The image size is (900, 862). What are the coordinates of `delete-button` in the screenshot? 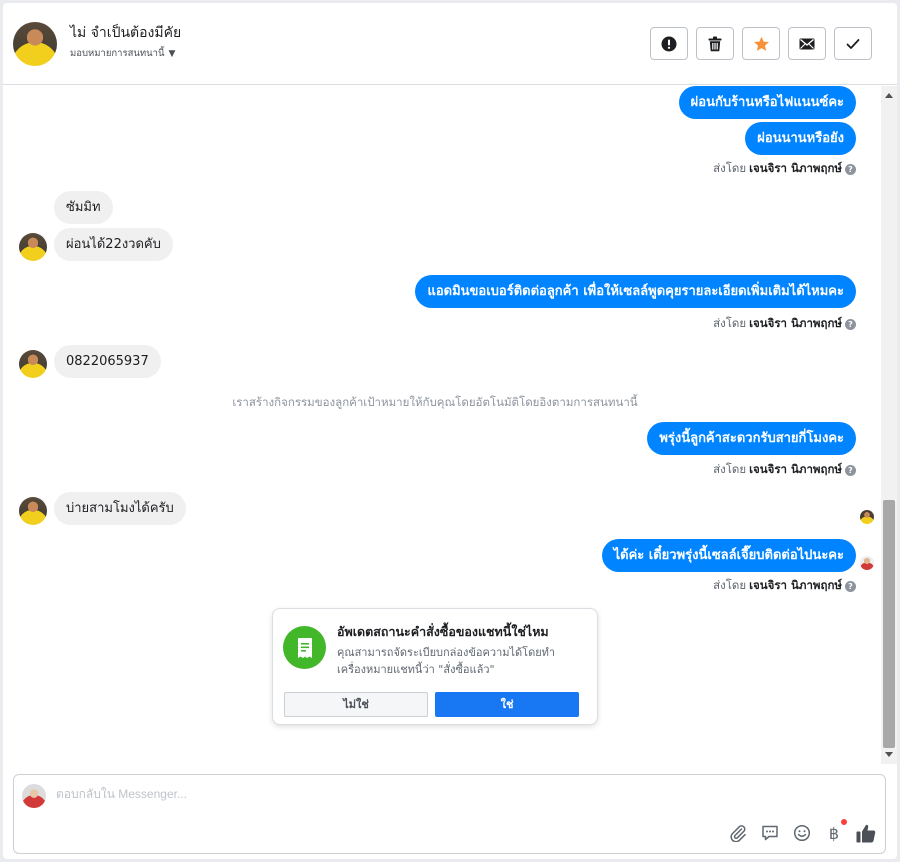 It's located at (715, 43).